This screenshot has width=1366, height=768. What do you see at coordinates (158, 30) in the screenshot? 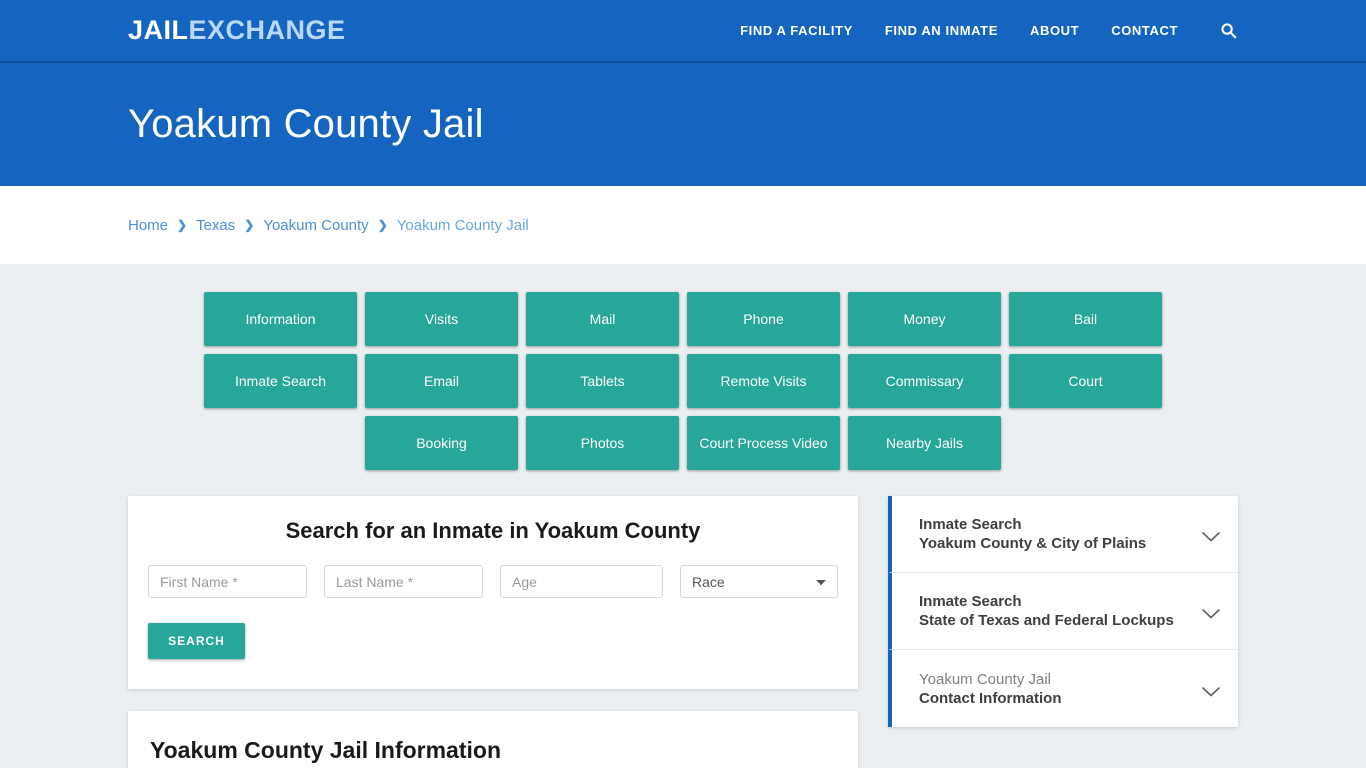
I see `logo-text-primary: JAIL` at bounding box center [158, 30].